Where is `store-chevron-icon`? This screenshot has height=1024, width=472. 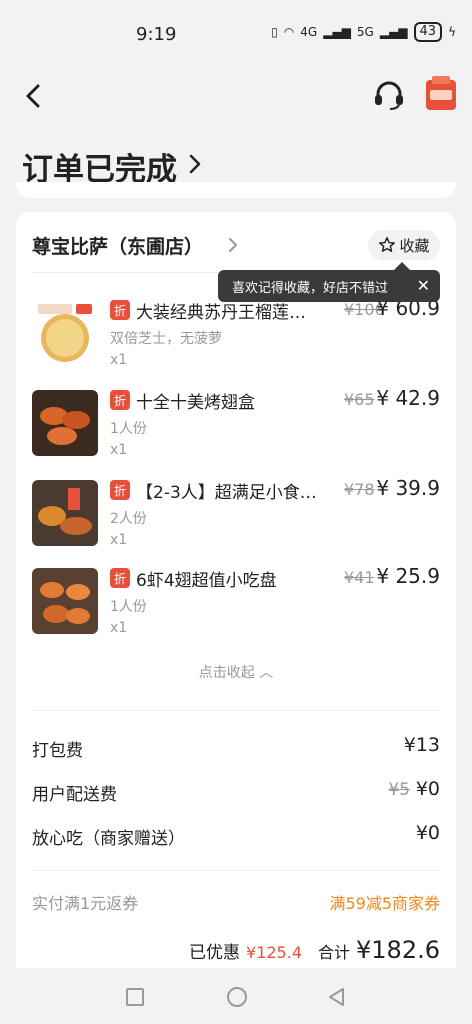 store-chevron-icon is located at coordinates (233, 245).